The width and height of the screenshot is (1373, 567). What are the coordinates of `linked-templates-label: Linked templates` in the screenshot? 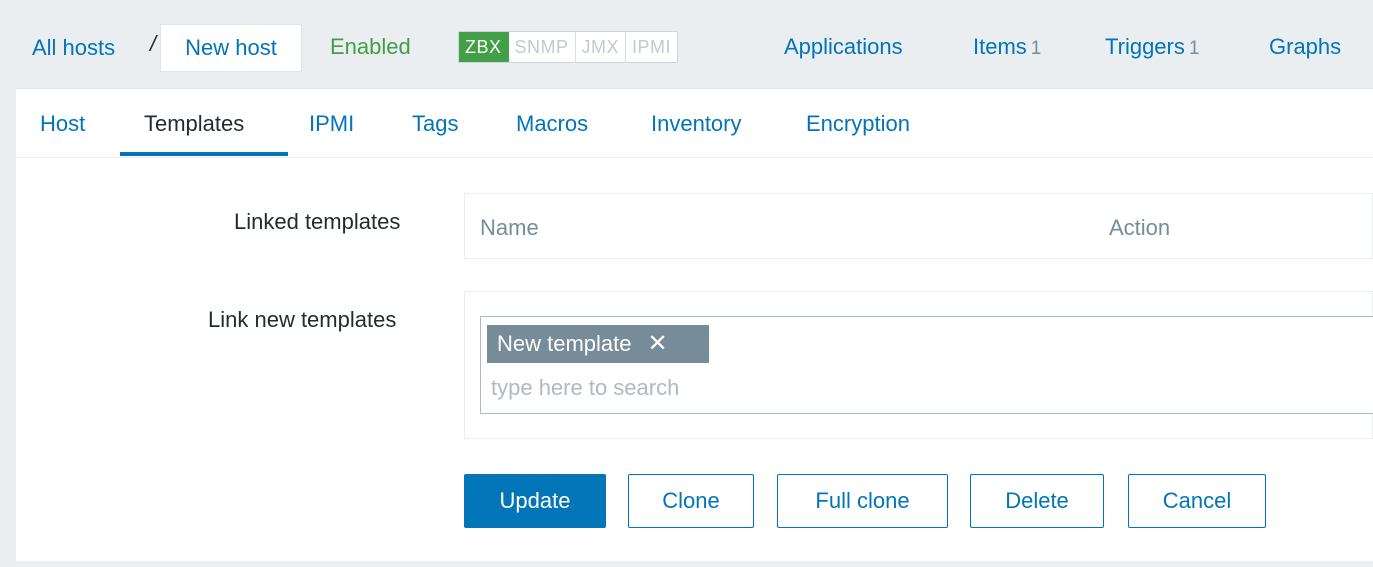 It's located at (317, 221).